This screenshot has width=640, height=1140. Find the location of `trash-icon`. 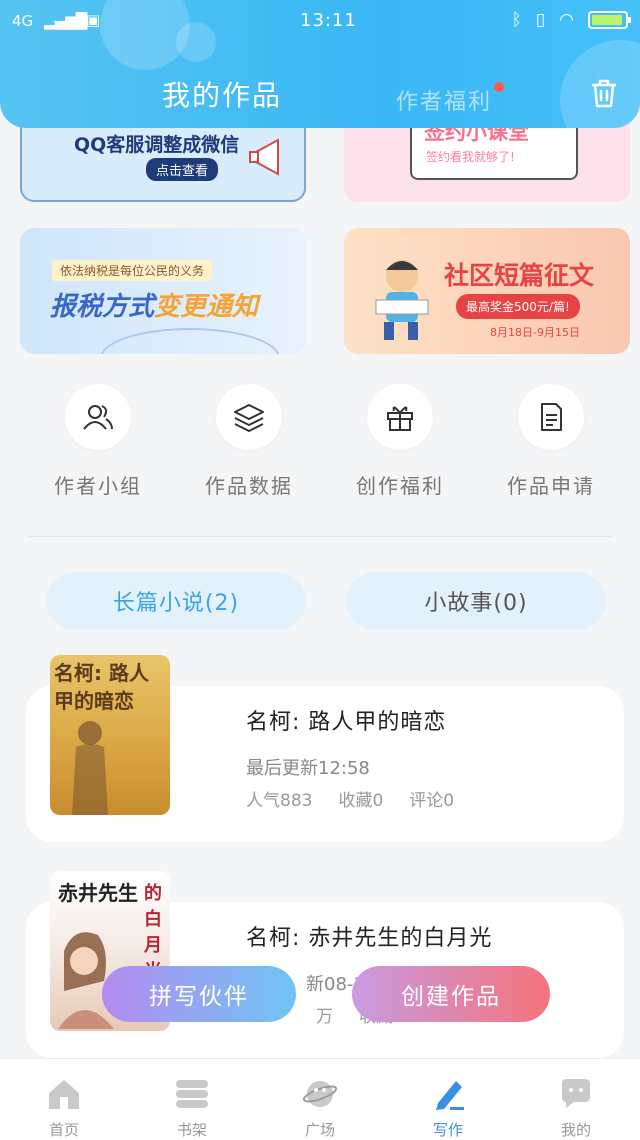

trash-icon is located at coordinates (604, 93).